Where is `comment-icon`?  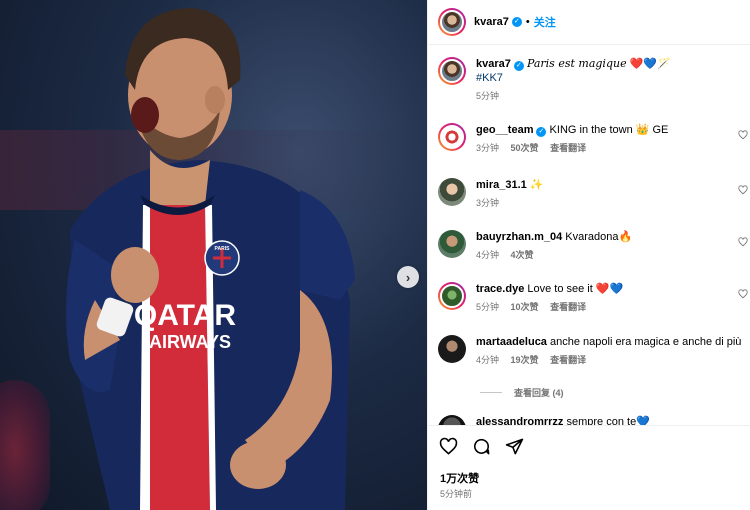 comment-icon is located at coordinates (481, 446).